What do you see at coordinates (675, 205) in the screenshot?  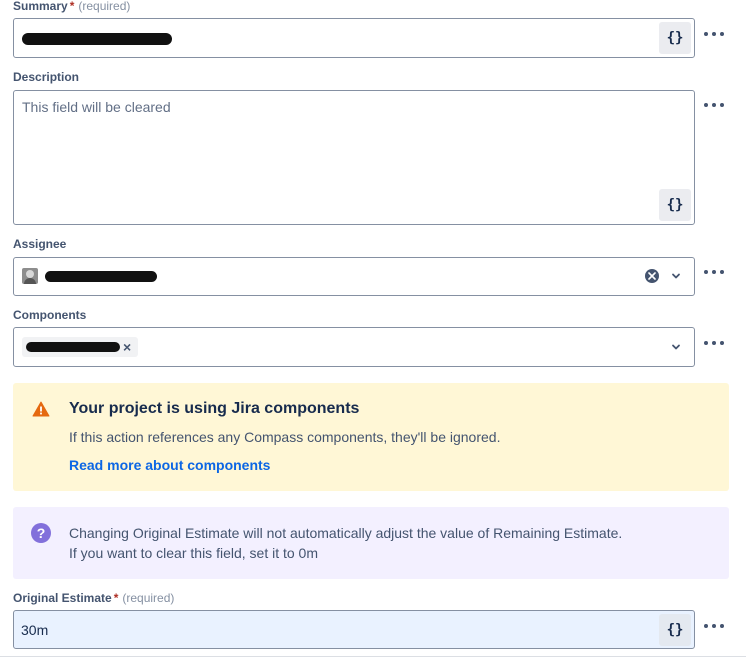 I see `description-smart-value-button: {}` at bounding box center [675, 205].